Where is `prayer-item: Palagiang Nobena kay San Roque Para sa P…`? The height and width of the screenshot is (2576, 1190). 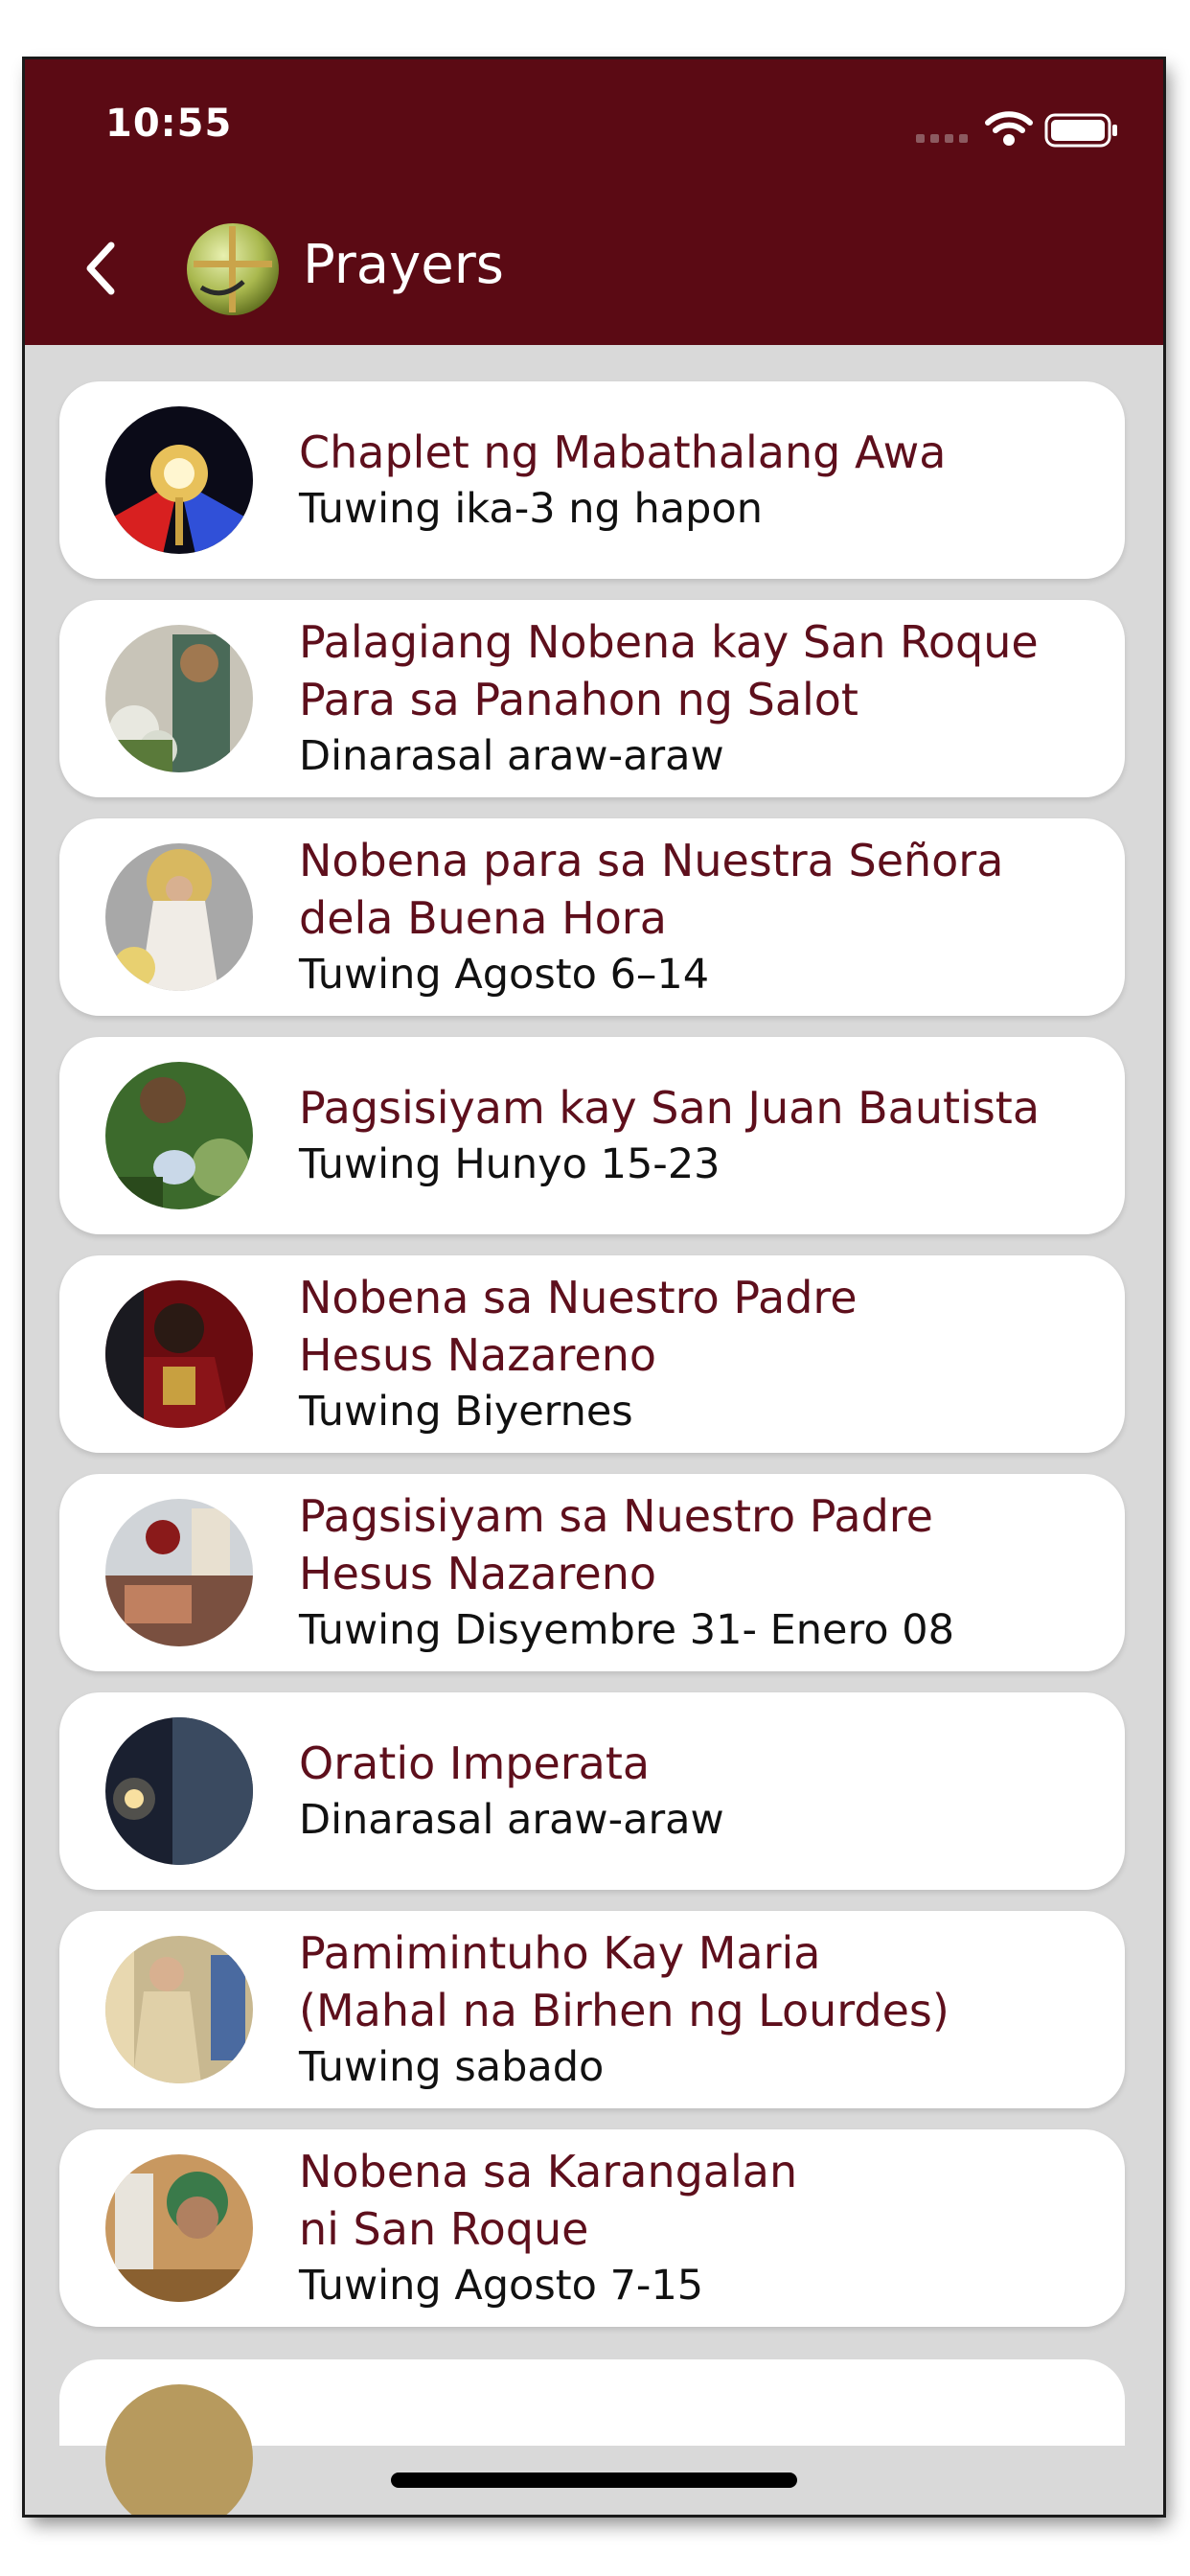
prayer-item: Palagiang Nobena kay San Roque Para sa P… is located at coordinates (592, 698).